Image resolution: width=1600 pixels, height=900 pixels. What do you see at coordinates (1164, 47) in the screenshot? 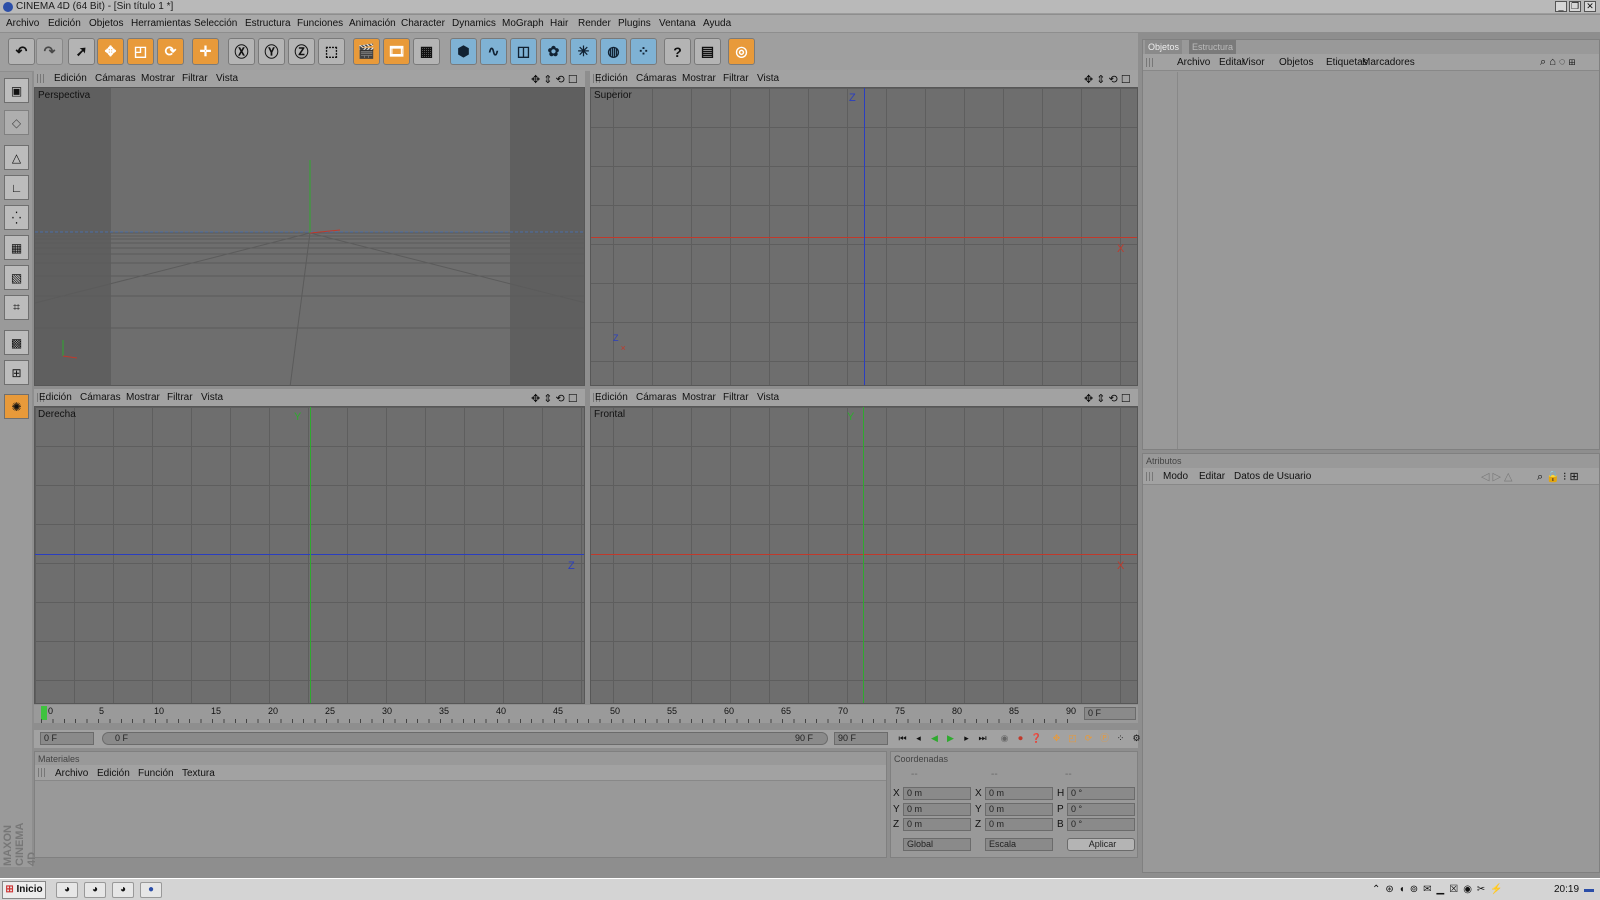
I see `tab-objetos: Objetos` at bounding box center [1164, 47].